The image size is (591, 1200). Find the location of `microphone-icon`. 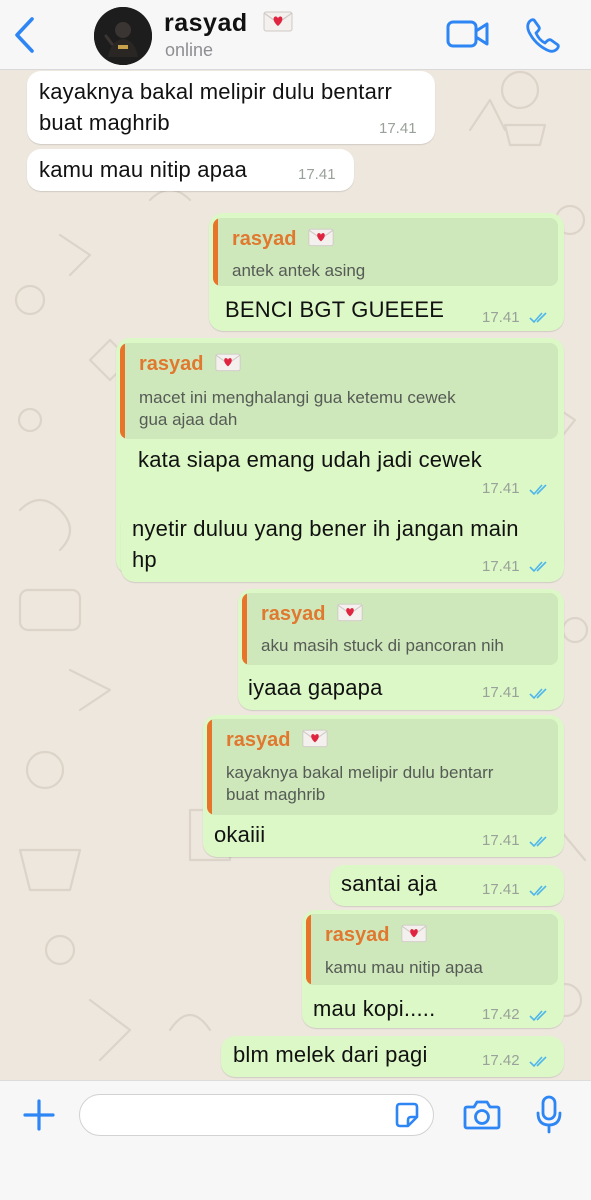

microphone-icon is located at coordinates (549, 1114).